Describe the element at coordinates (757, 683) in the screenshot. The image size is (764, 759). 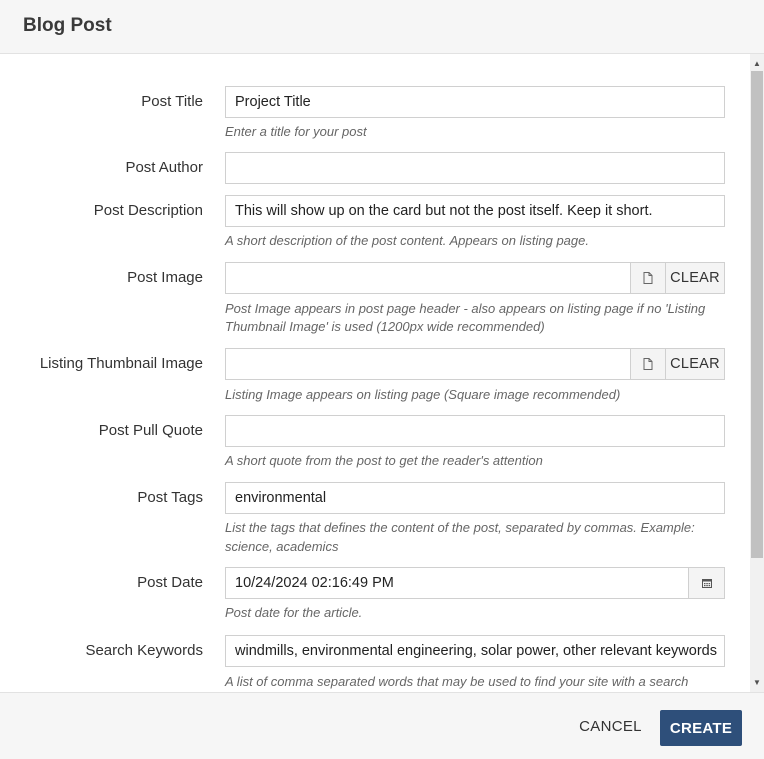
I see `scroll-down-arrow: ▼` at that location.